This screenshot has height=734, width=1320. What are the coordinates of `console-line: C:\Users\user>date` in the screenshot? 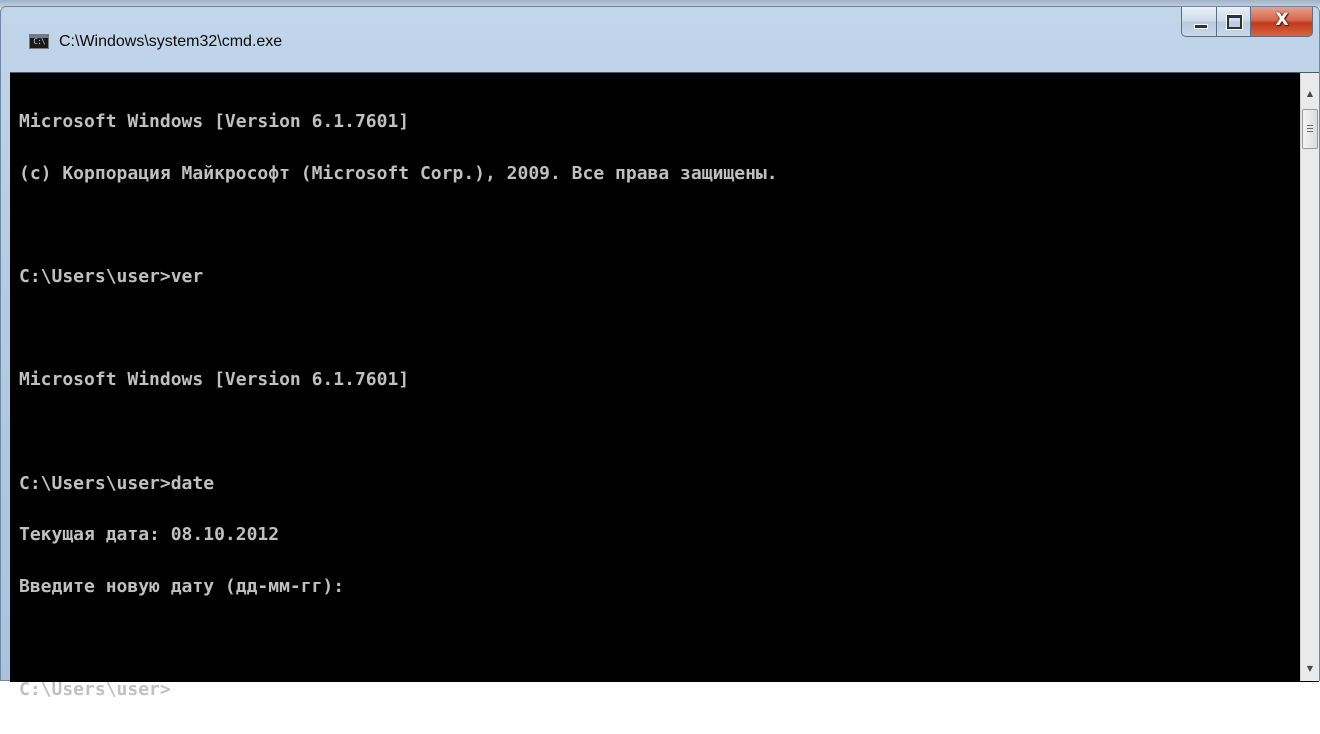 It's located at (117, 483).